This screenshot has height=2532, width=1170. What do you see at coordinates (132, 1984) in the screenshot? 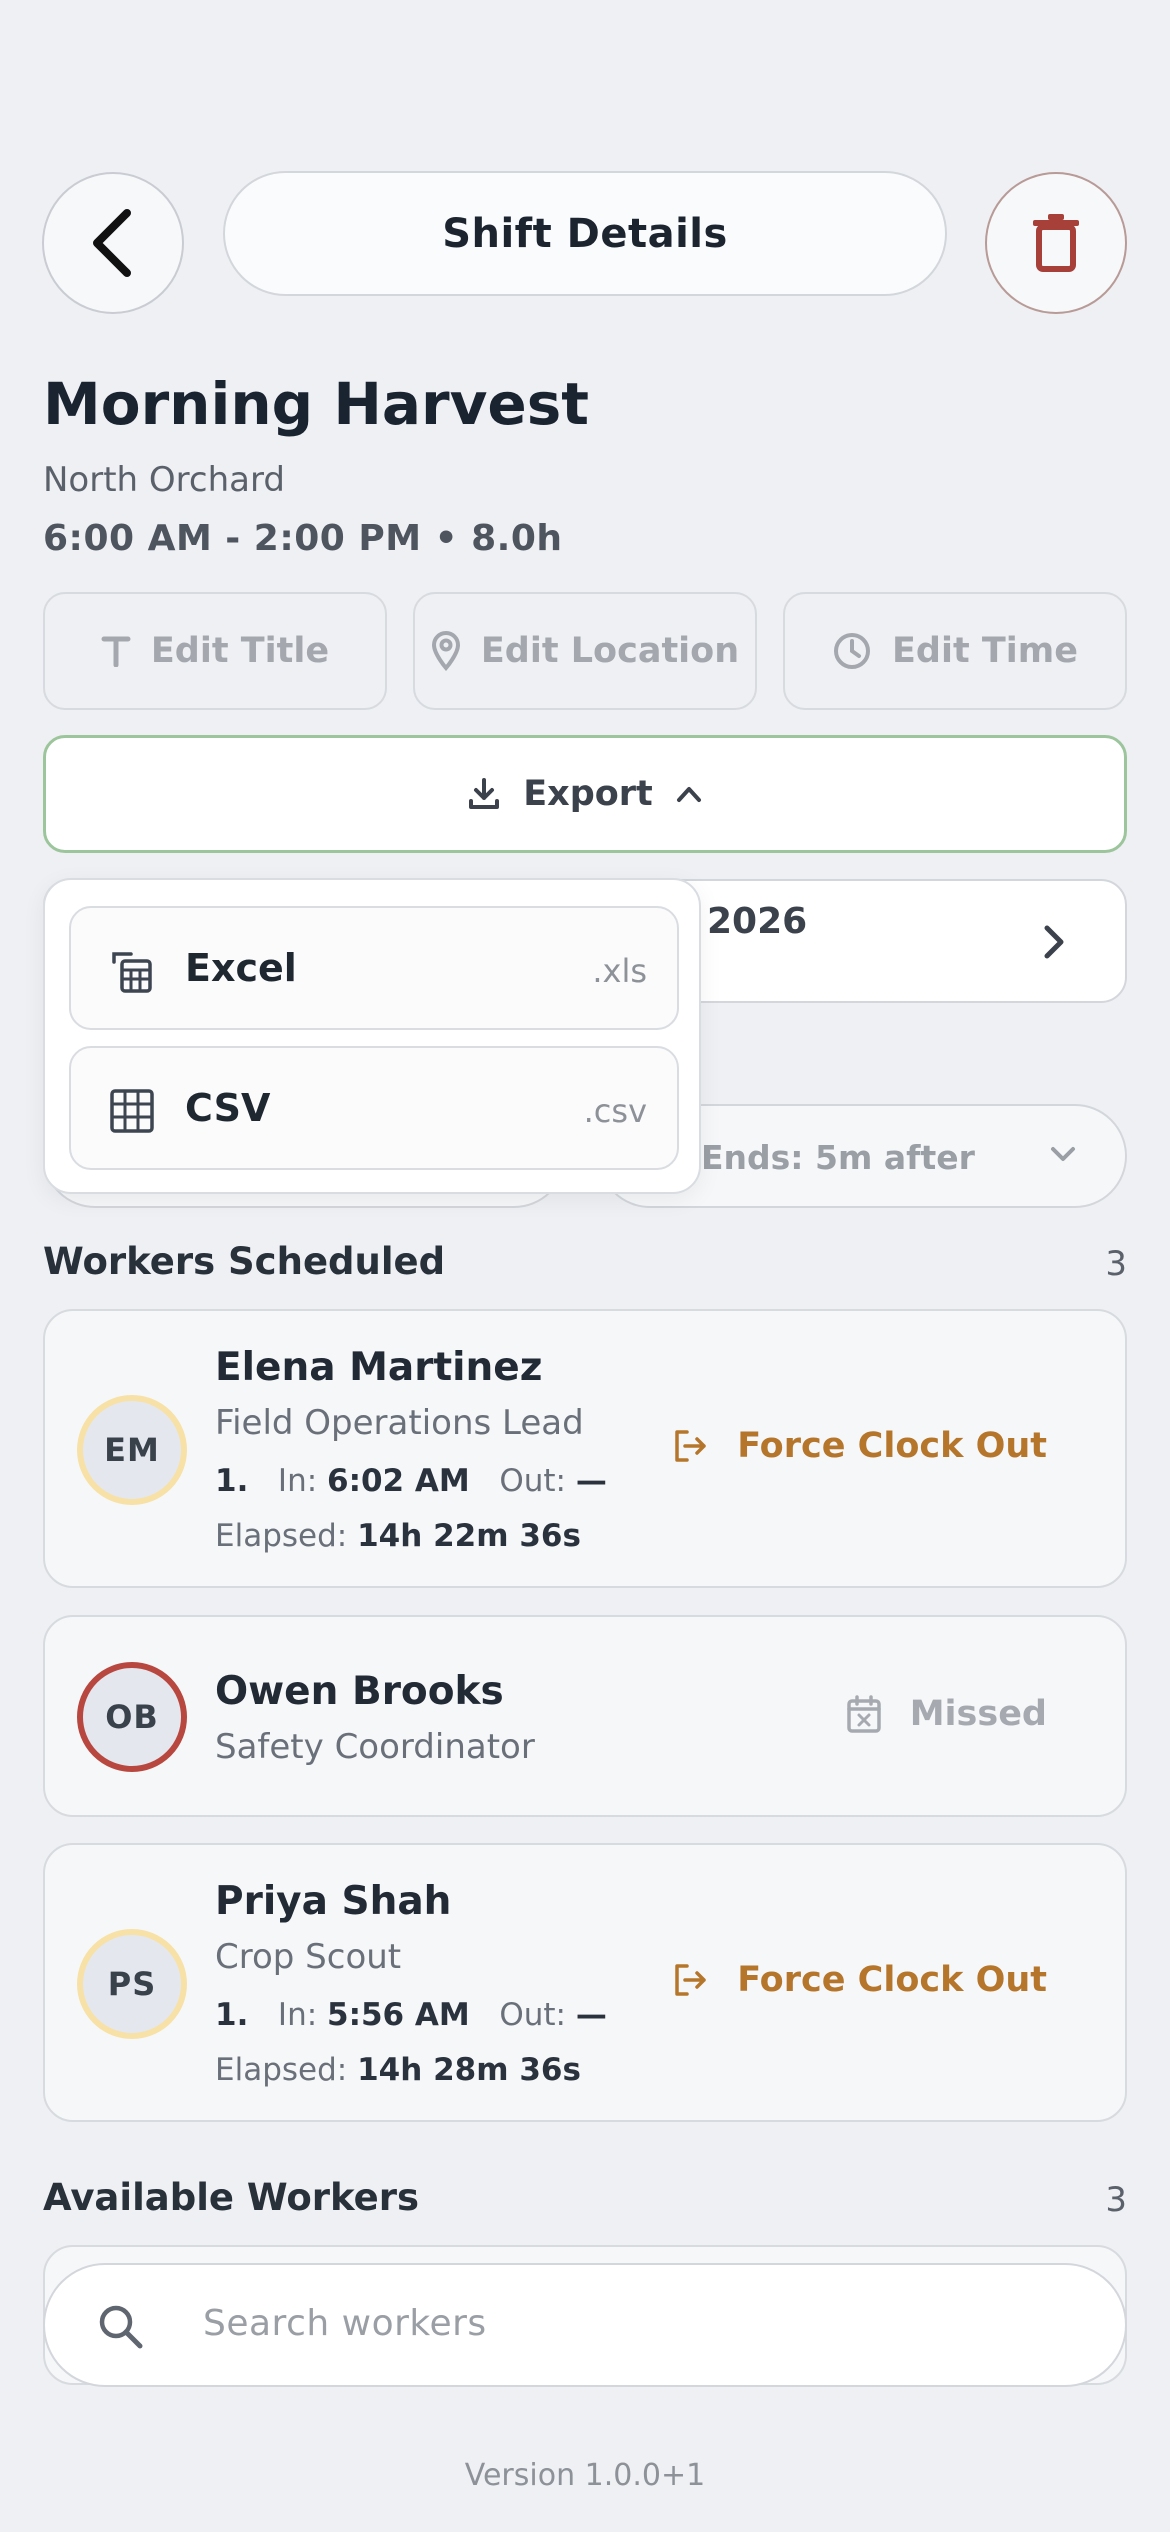
I see `avatar: PS` at bounding box center [132, 1984].